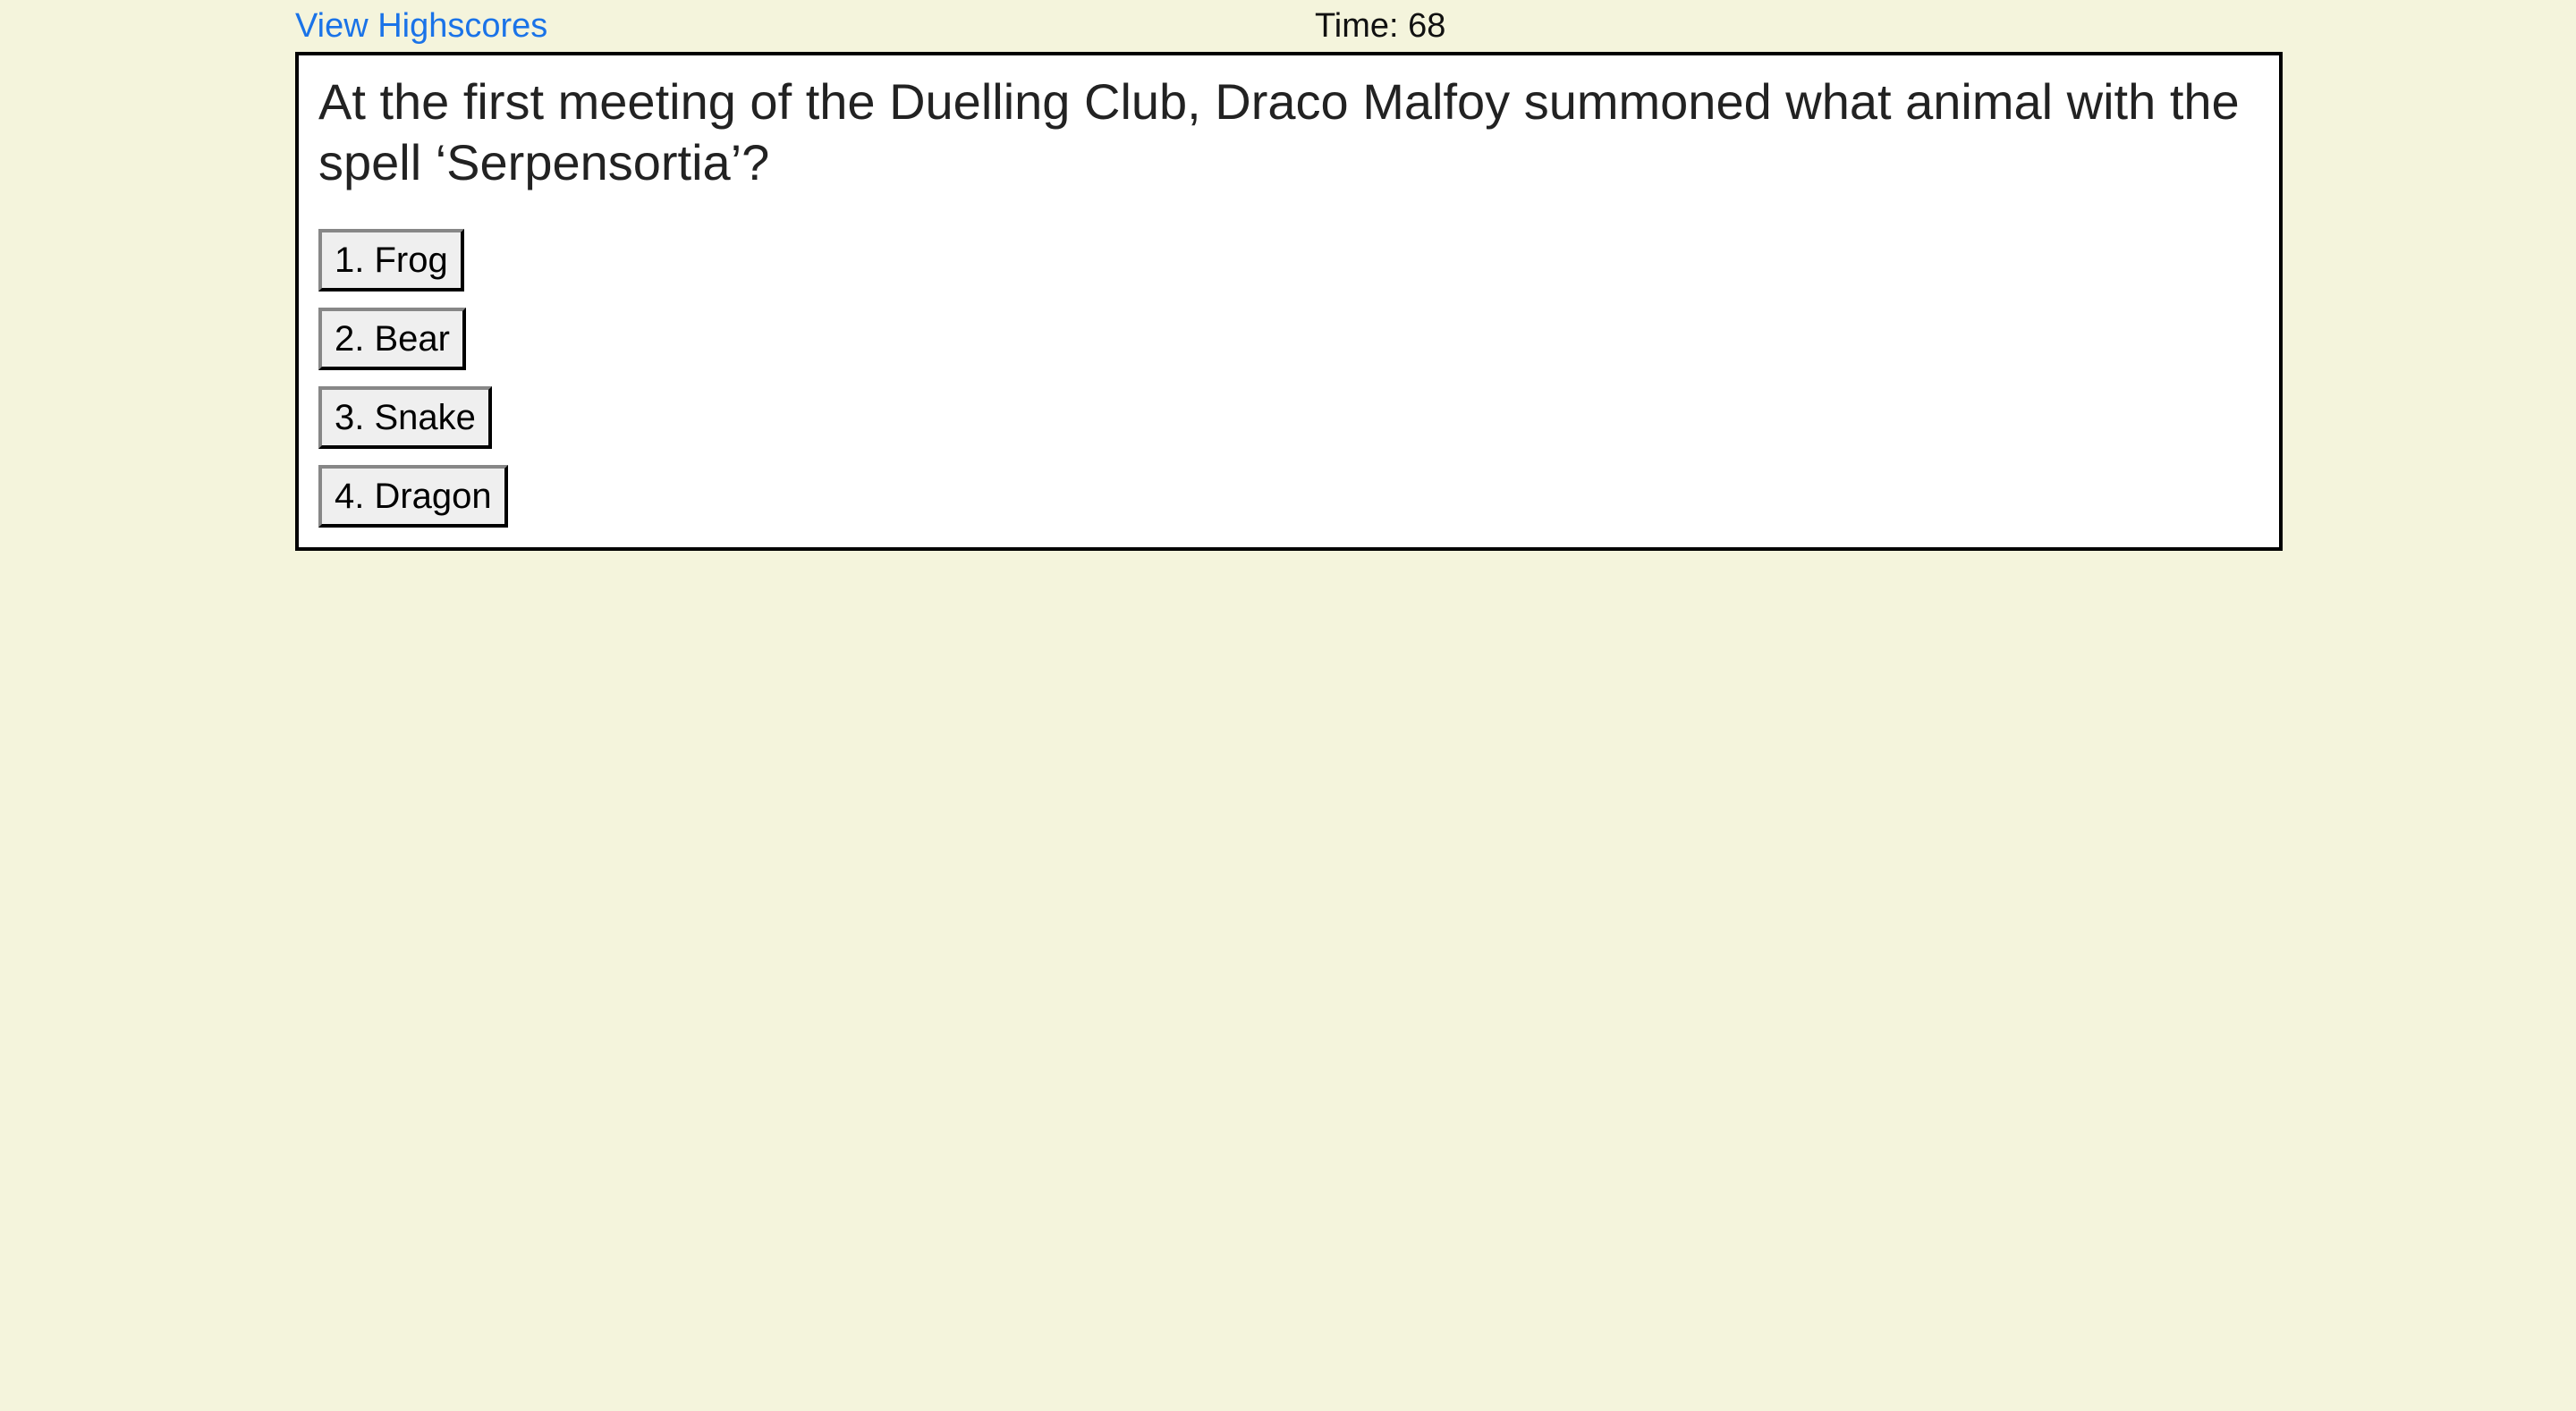 The height and width of the screenshot is (1411, 2576). I want to click on view-highscores-link: View Highscores, so click(421, 27).